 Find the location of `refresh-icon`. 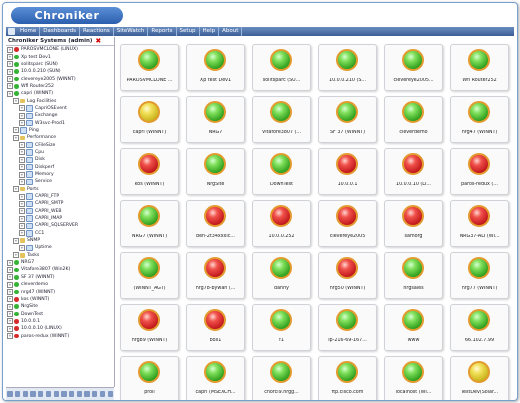

refresh-icon is located at coordinates (33, 394).